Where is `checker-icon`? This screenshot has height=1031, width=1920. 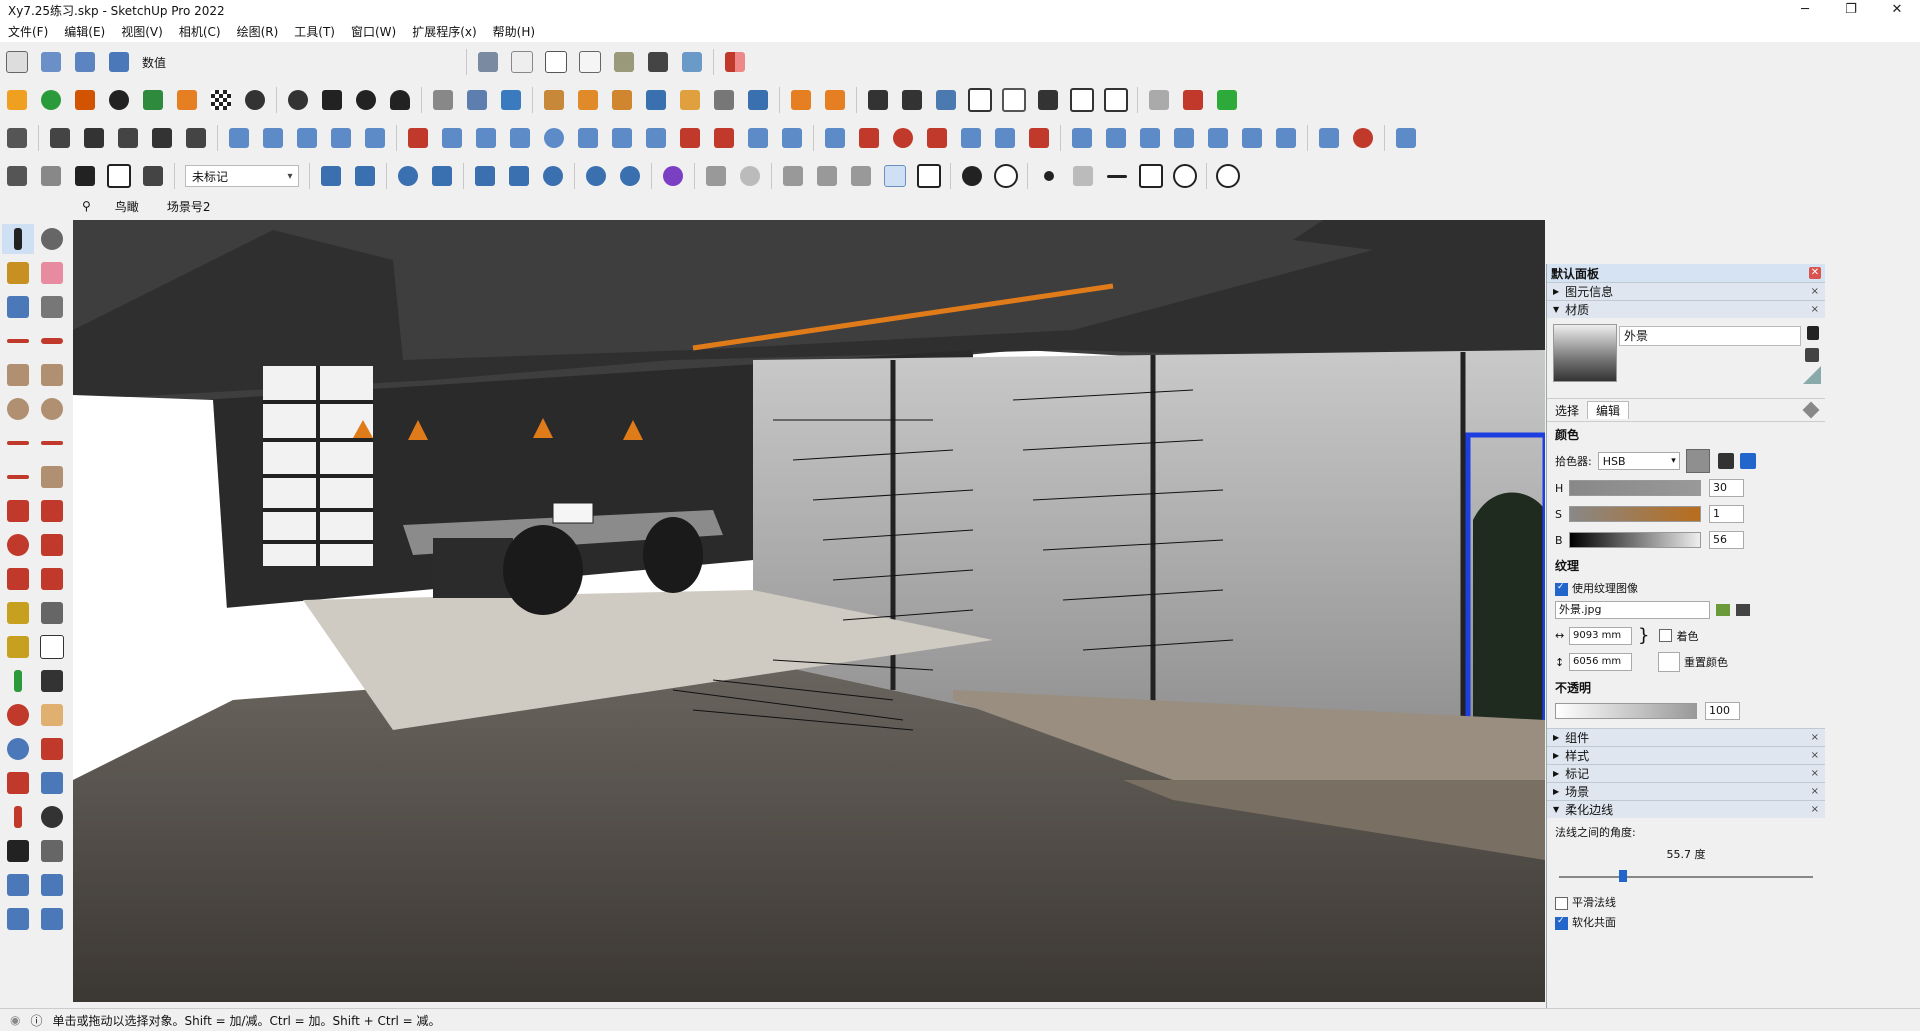
checker-icon is located at coordinates (221, 100).